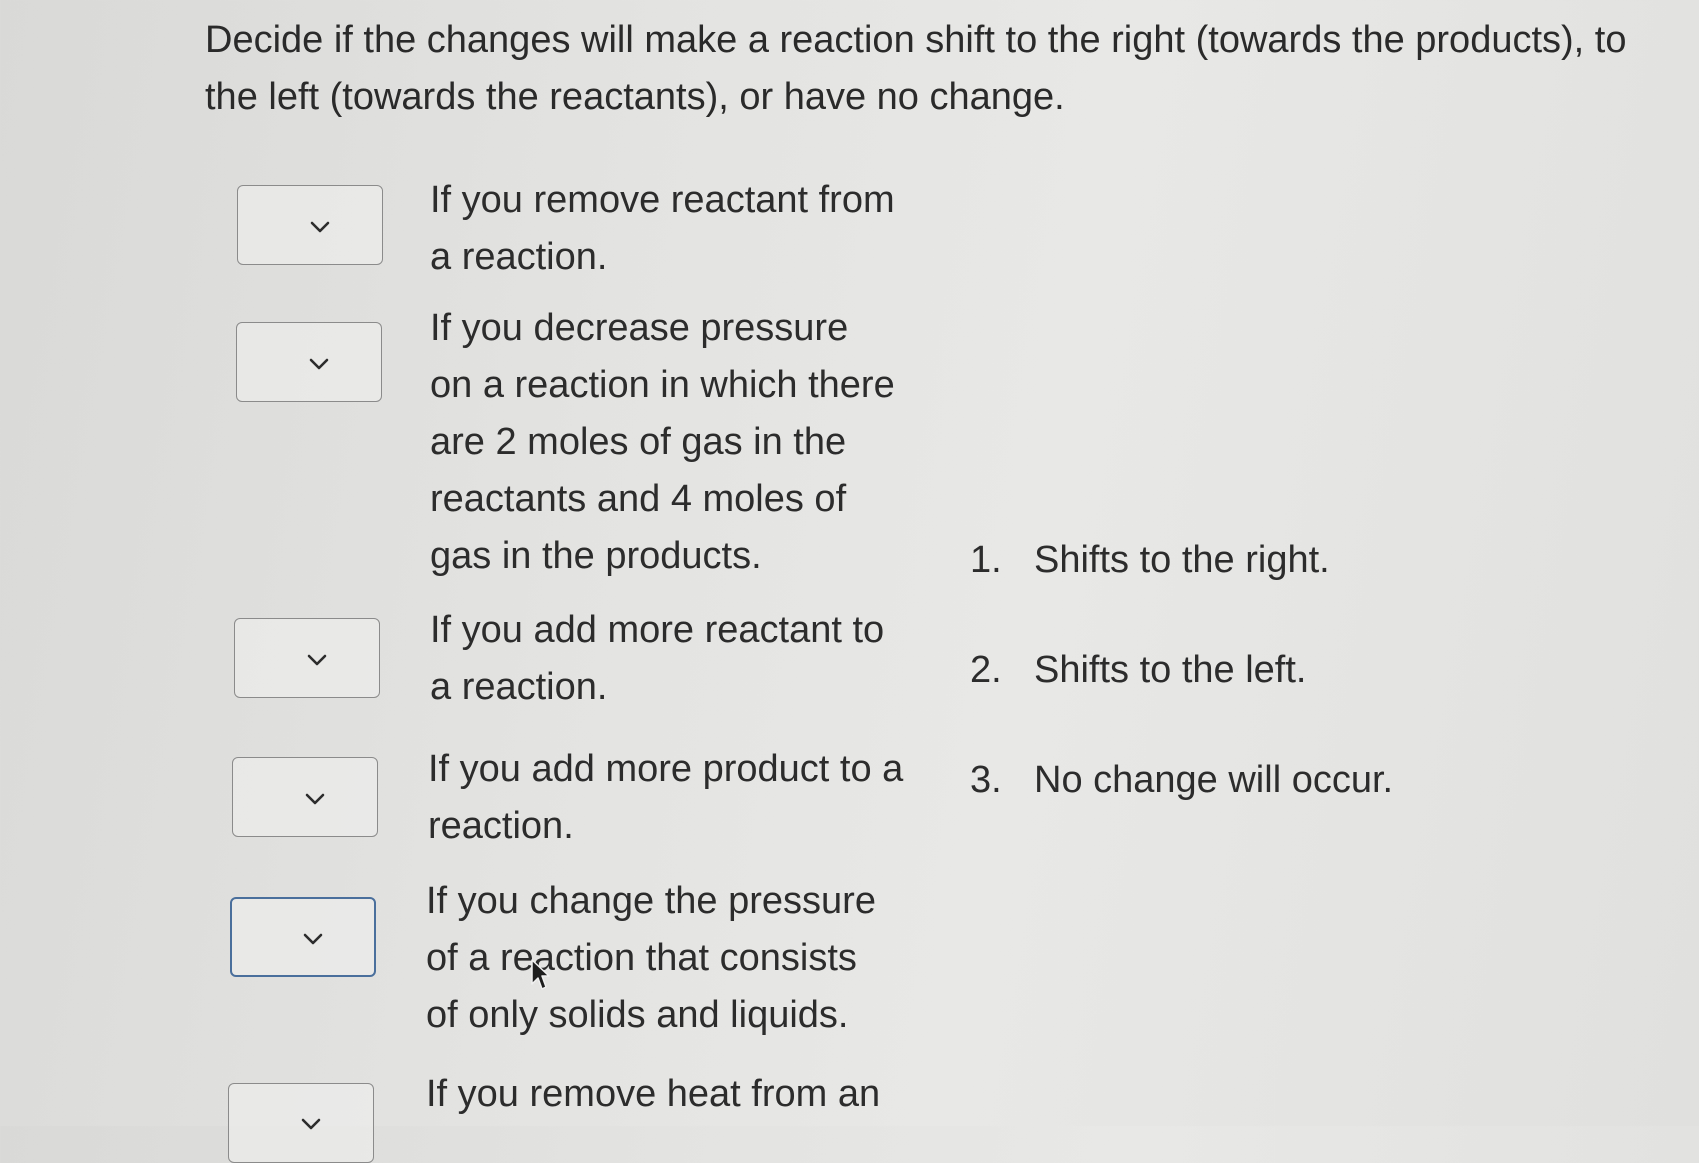 This screenshot has height=1163, width=1699. I want to click on question-4-text: If you add more product to a reaction., so click(666, 797).